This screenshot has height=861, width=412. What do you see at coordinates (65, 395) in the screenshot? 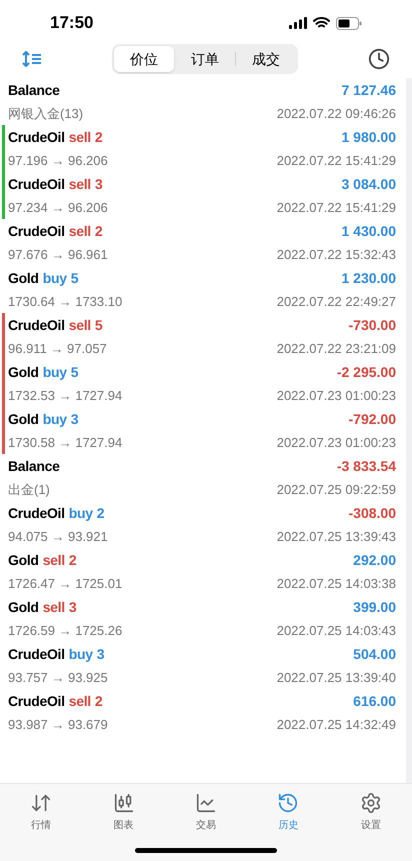
I see `price-range: 1732.53 → 1727.94` at bounding box center [65, 395].